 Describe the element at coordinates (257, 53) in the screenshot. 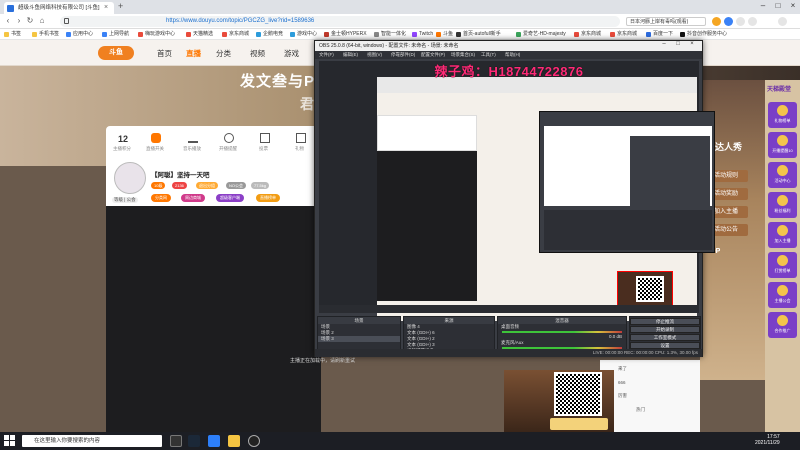

I see `nav-video: 视频` at that location.